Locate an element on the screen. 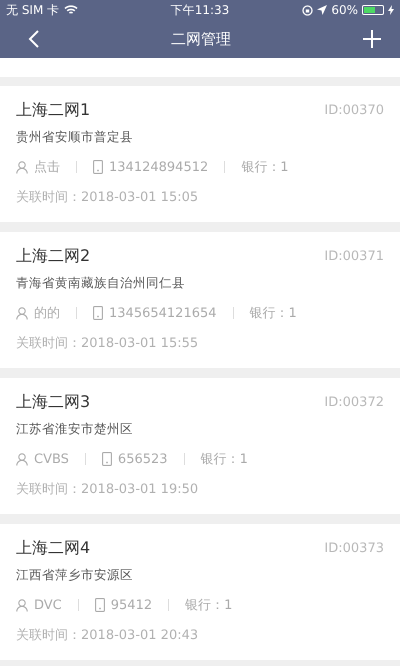  rotation-lock-icon is located at coordinates (308, 10).